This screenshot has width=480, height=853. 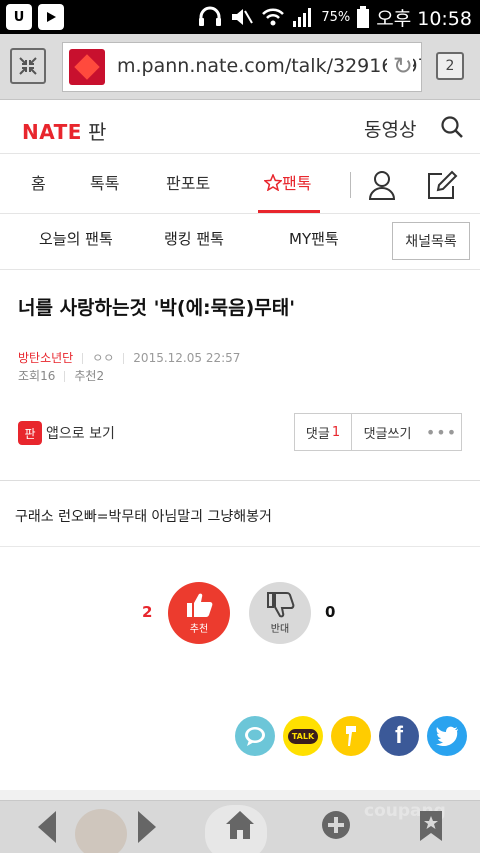 I want to click on kakaotalk-icon: TALK, so click(x=303, y=736).